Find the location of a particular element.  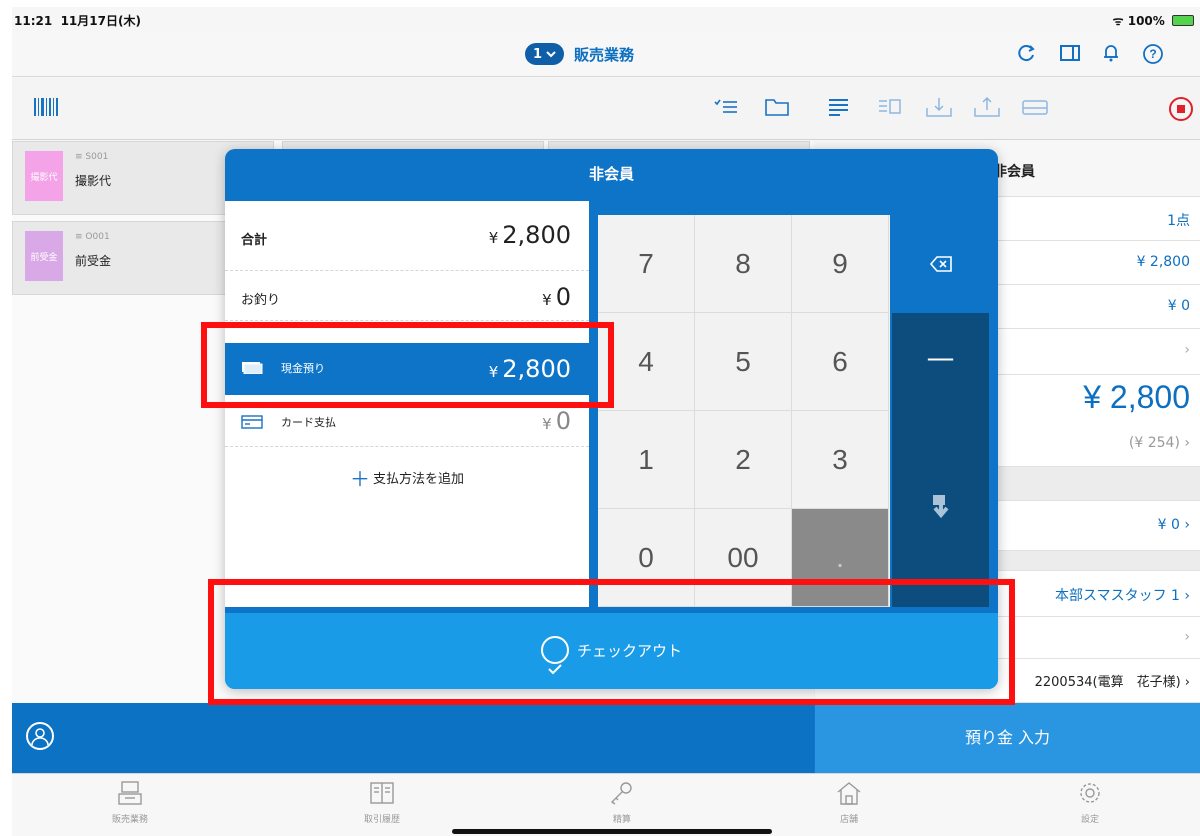

enter-down-icon is located at coordinates (940, 507).